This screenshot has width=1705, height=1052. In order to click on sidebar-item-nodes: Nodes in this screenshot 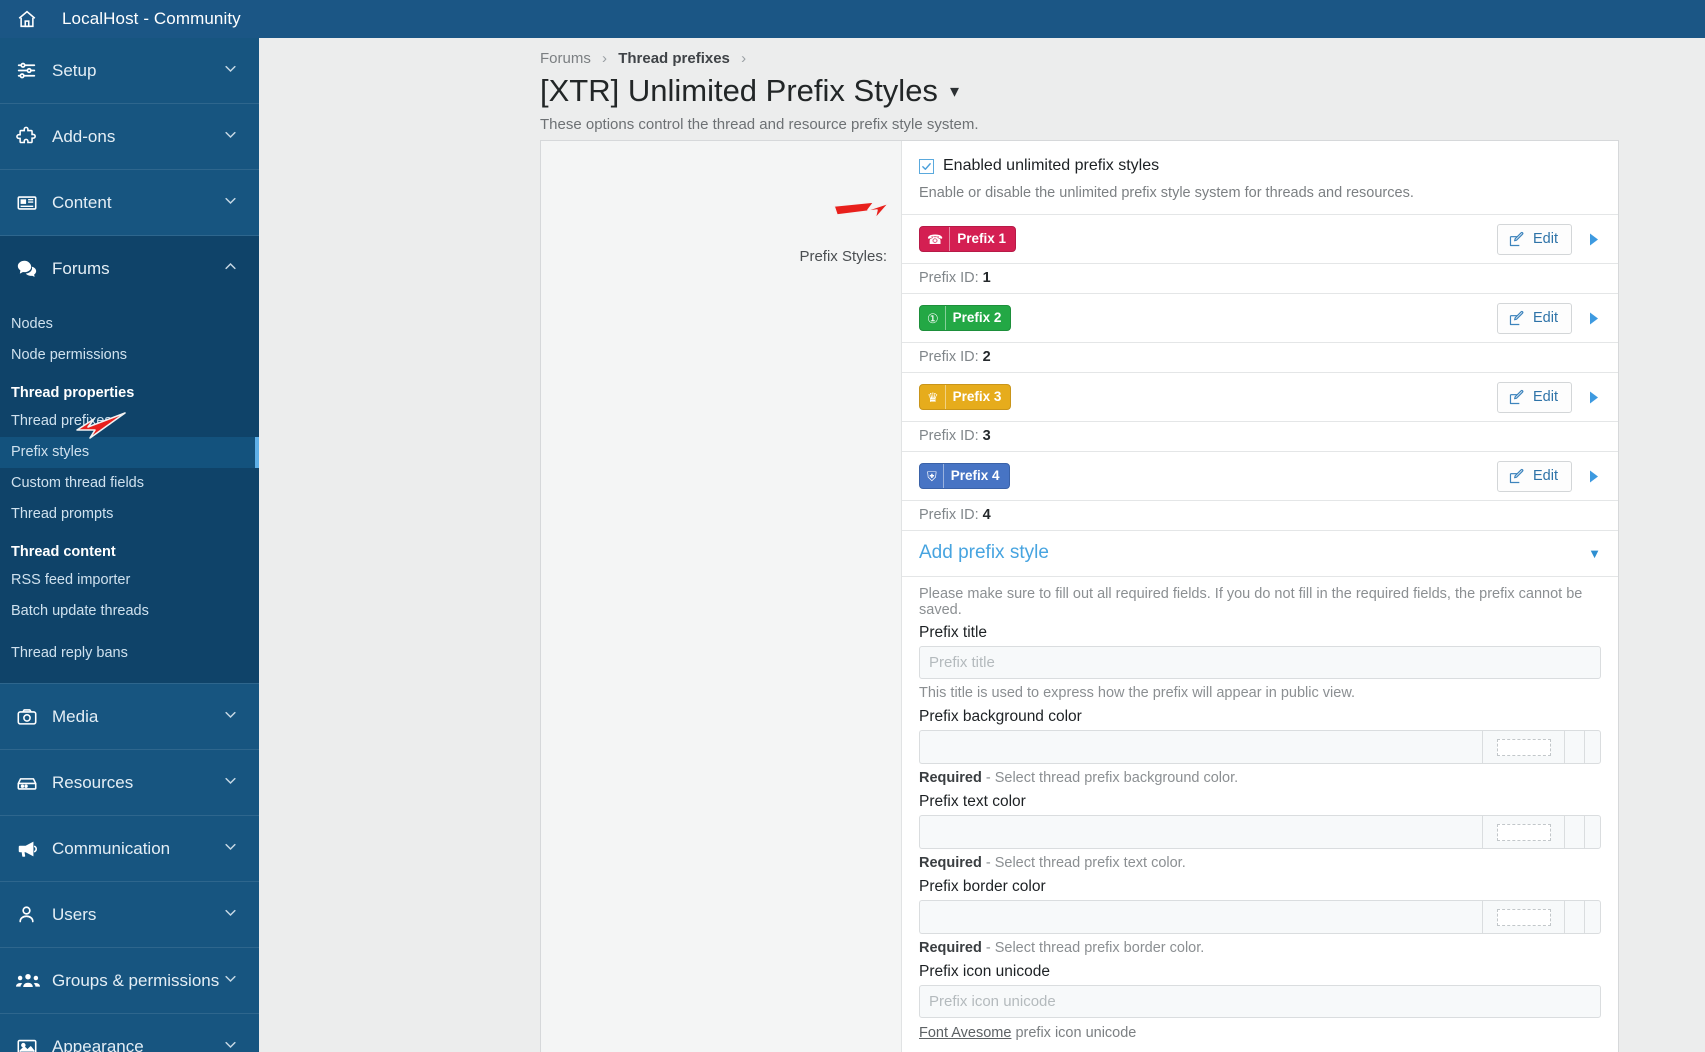, I will do `click(129, 324)`.